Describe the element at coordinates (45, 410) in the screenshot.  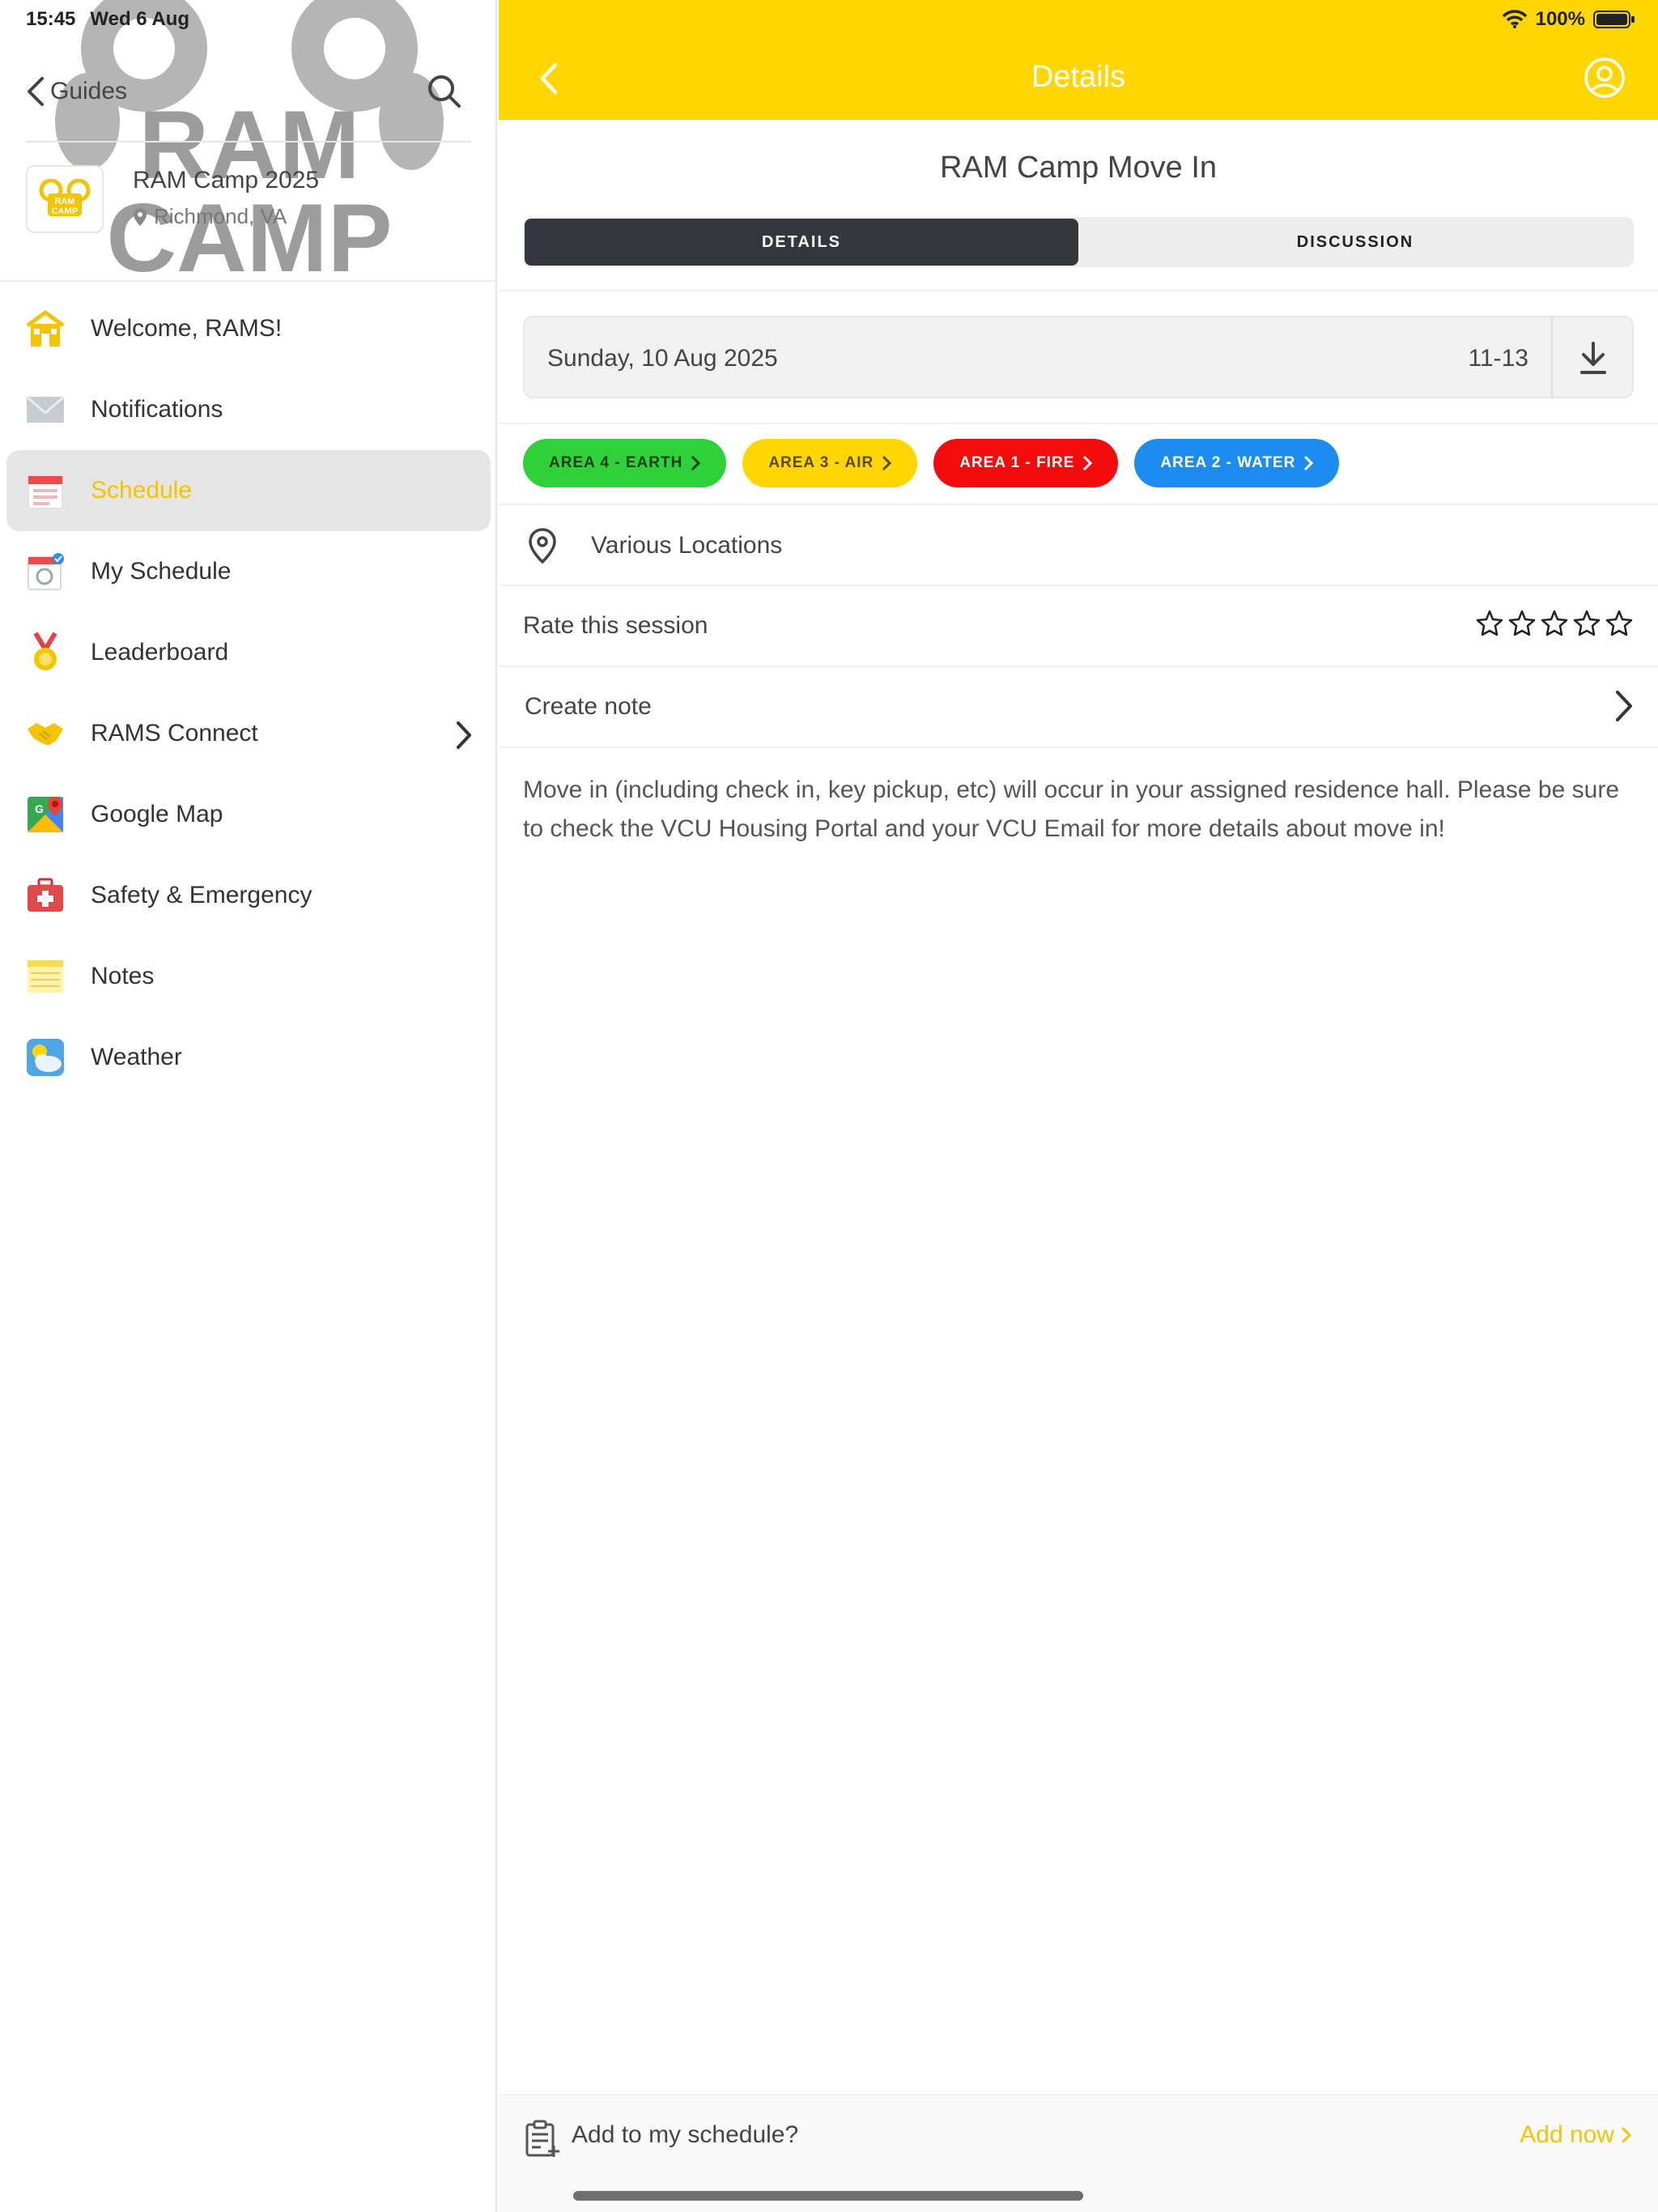
I see `envelope-icon` at that location.